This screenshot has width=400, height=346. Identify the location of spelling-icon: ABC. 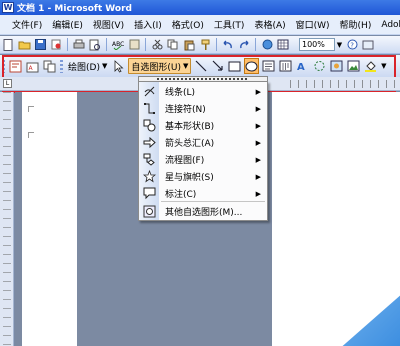
(118, 45).